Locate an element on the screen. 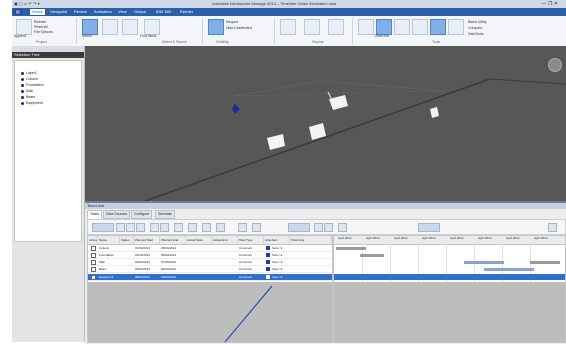  column-header: Planned Start is located at coordinates (147, 240).